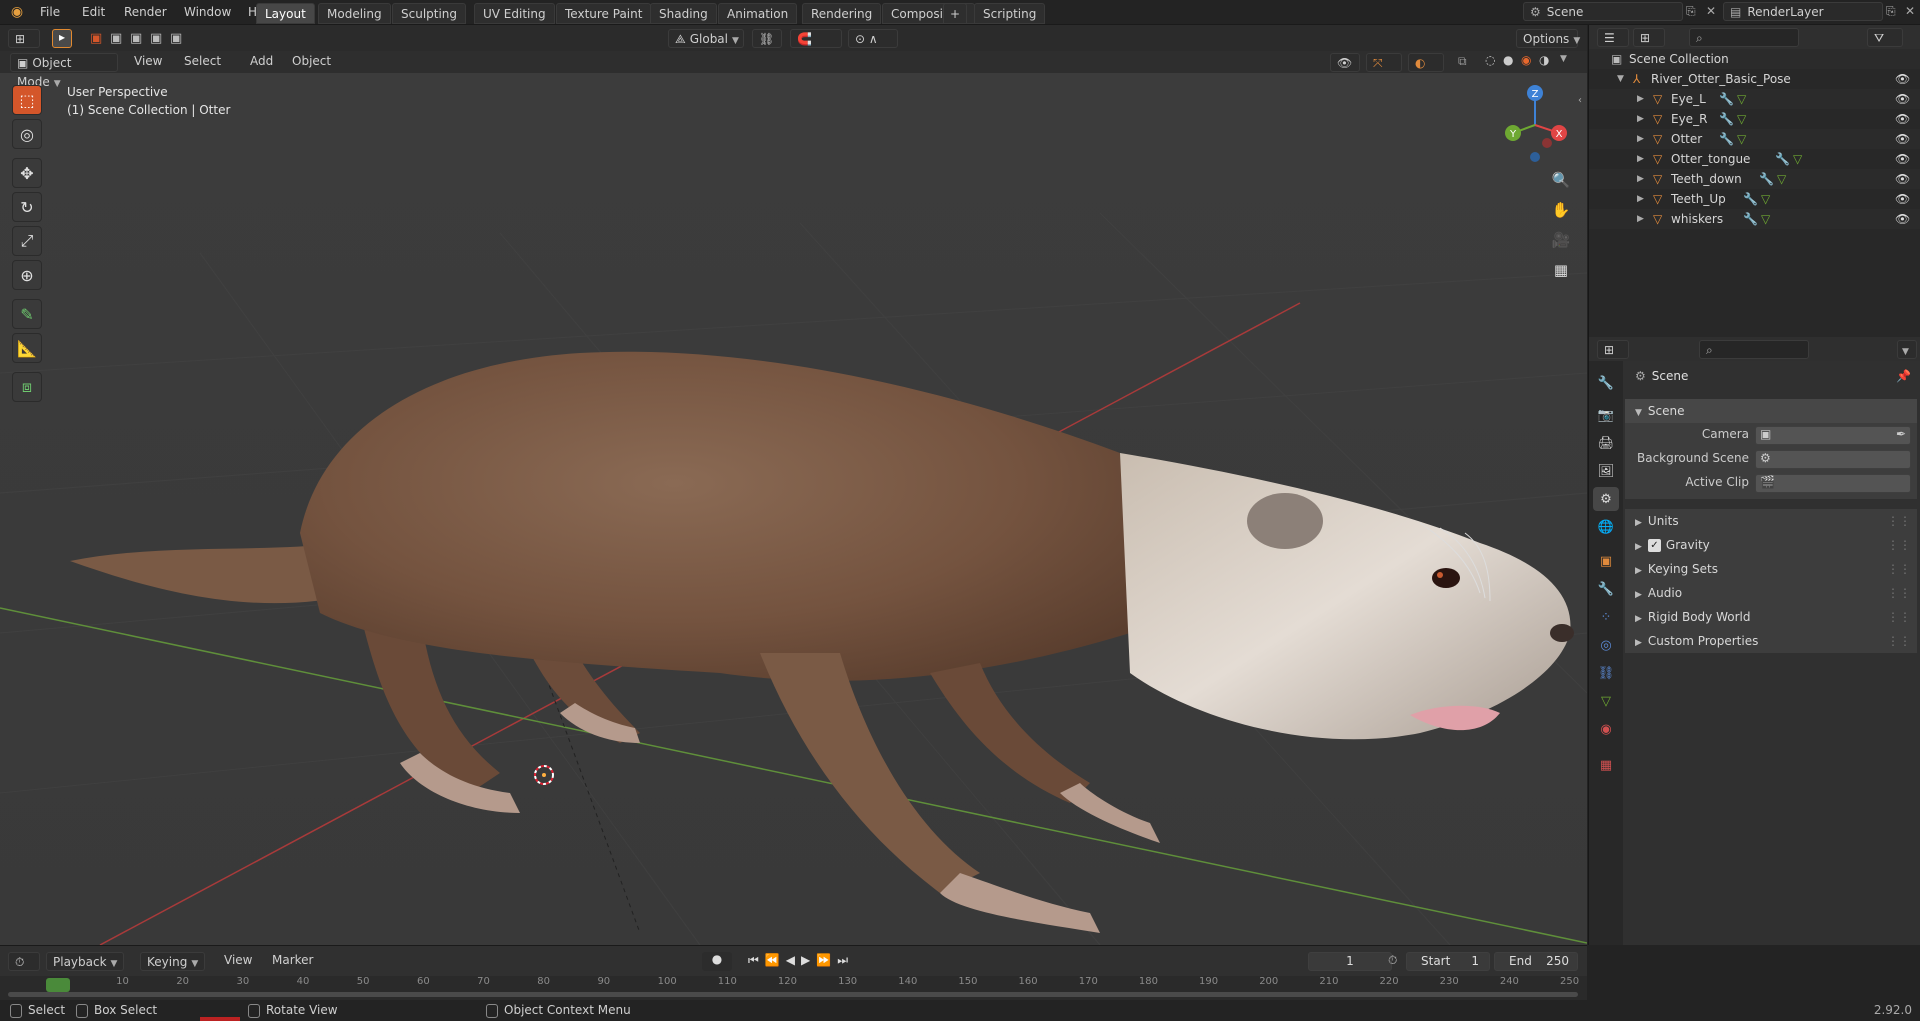 This screenshot has height=1021, width=1920. I want to click on timeline-scrollbar, so click(793, 994).